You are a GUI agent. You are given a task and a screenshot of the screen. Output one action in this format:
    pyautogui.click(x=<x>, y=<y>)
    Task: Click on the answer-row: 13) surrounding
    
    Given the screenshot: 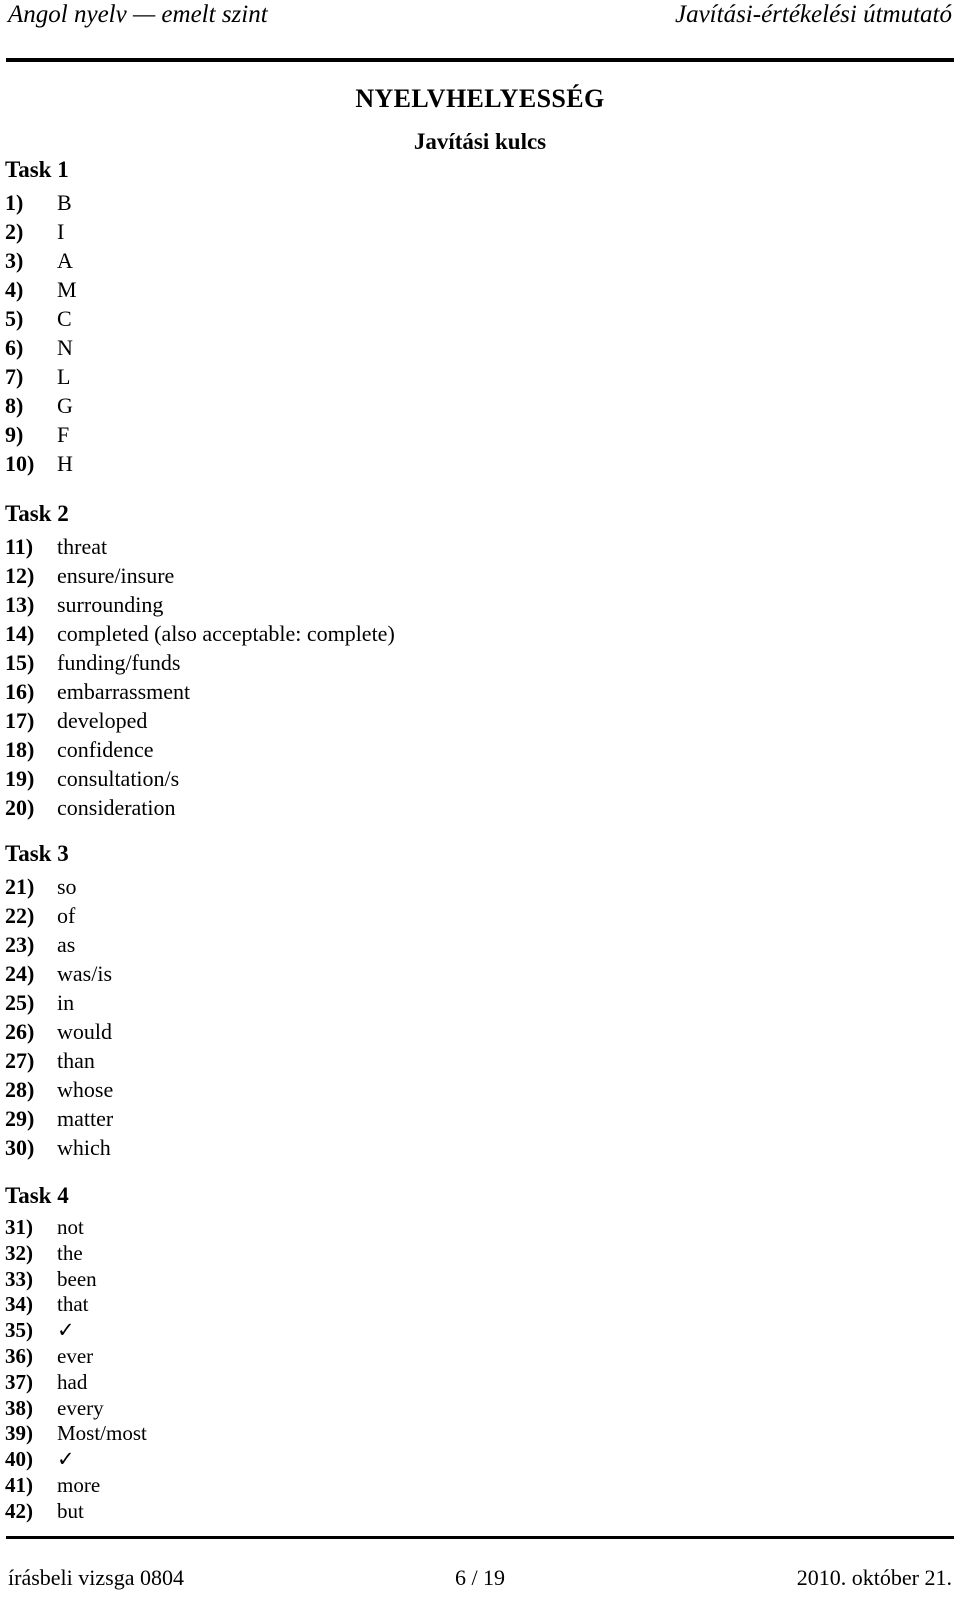 What is the action you would take?
    pyautogui.click(x=355, y=604)
    